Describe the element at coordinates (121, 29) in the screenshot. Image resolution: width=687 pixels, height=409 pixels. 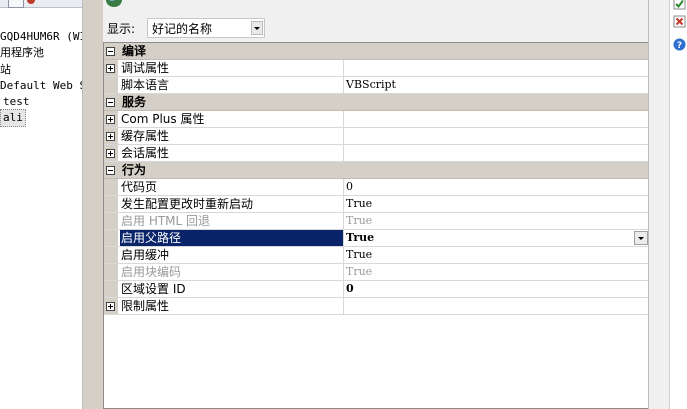
I see `display-label: 显示:` at that location.